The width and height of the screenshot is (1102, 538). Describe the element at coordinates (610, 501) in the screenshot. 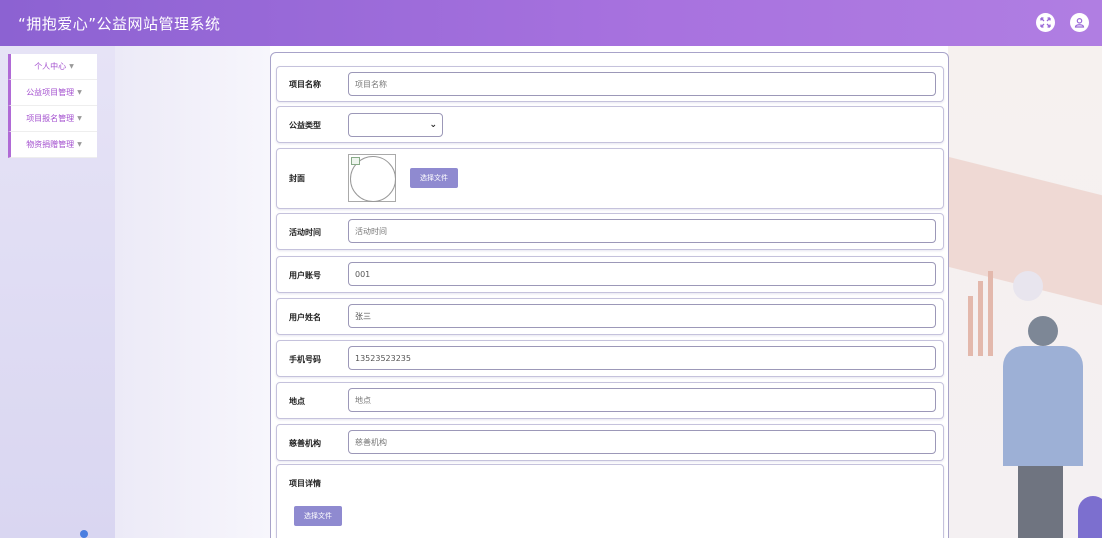

I see `form-row-details: 项目详情 选择文件` at that location.